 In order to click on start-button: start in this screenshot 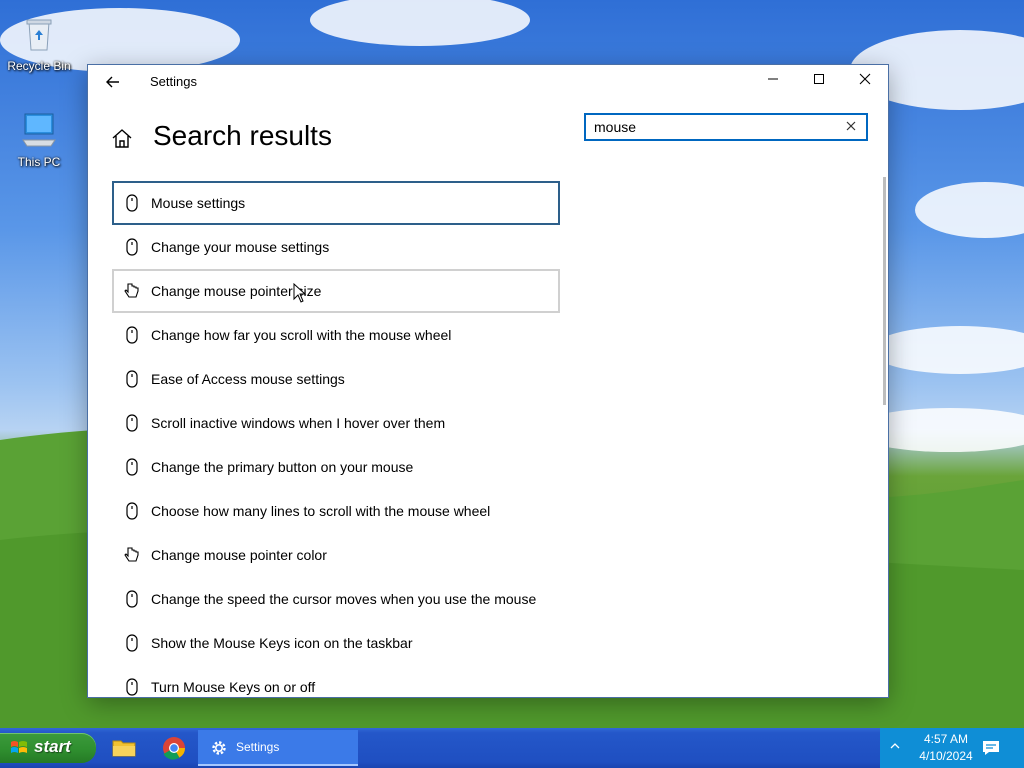, I will do `click(48, 748)`.